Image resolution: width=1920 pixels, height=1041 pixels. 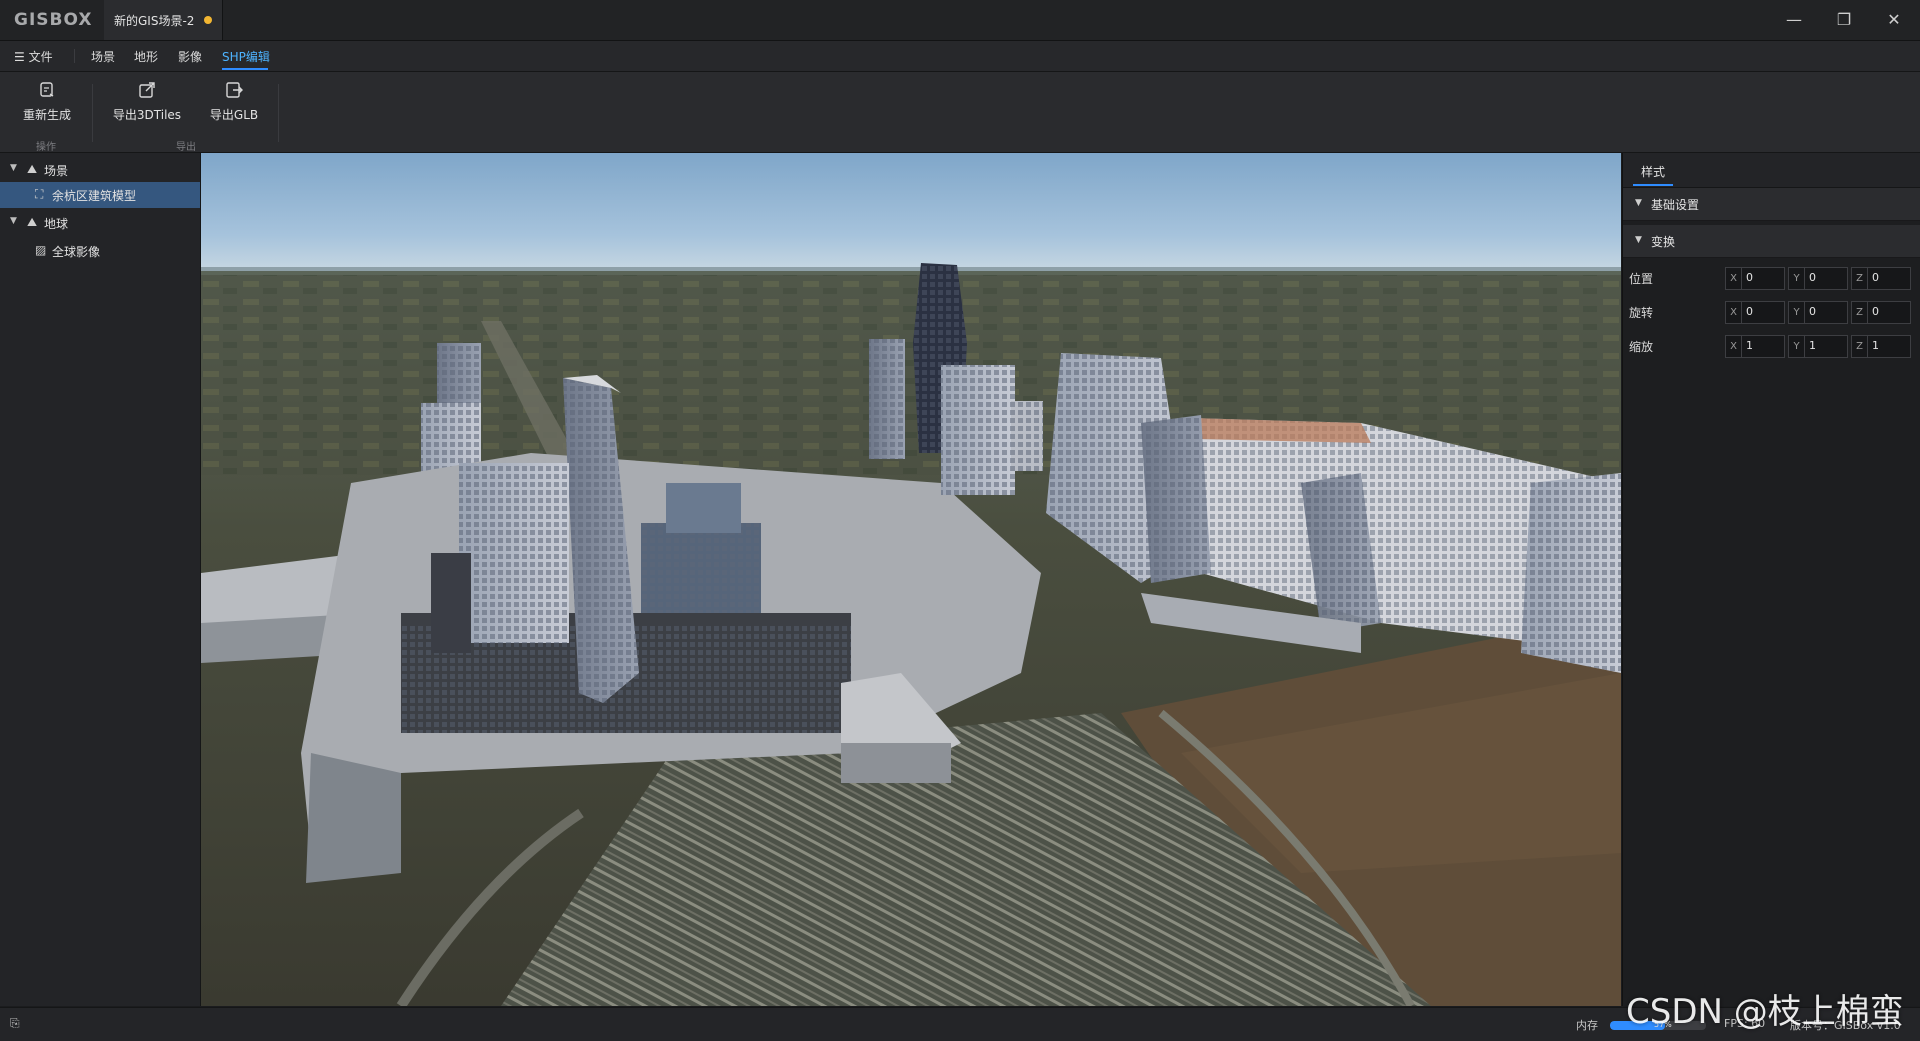 What do you see at coordinates (1641, 313) in the screenshot?
I see `prop-label: 旋转` at bounding box center [1641, 313].